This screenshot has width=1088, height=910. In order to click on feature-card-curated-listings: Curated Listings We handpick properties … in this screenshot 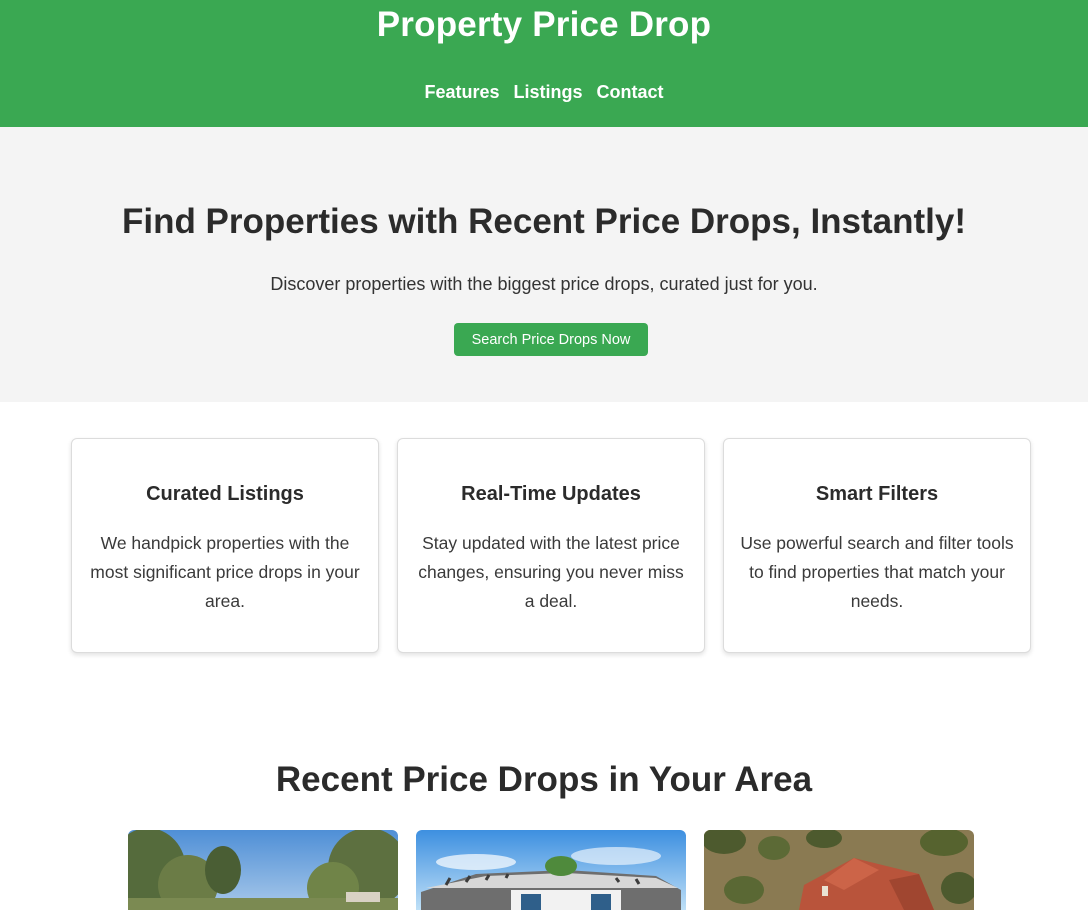, I will do `click(225, 545)`.